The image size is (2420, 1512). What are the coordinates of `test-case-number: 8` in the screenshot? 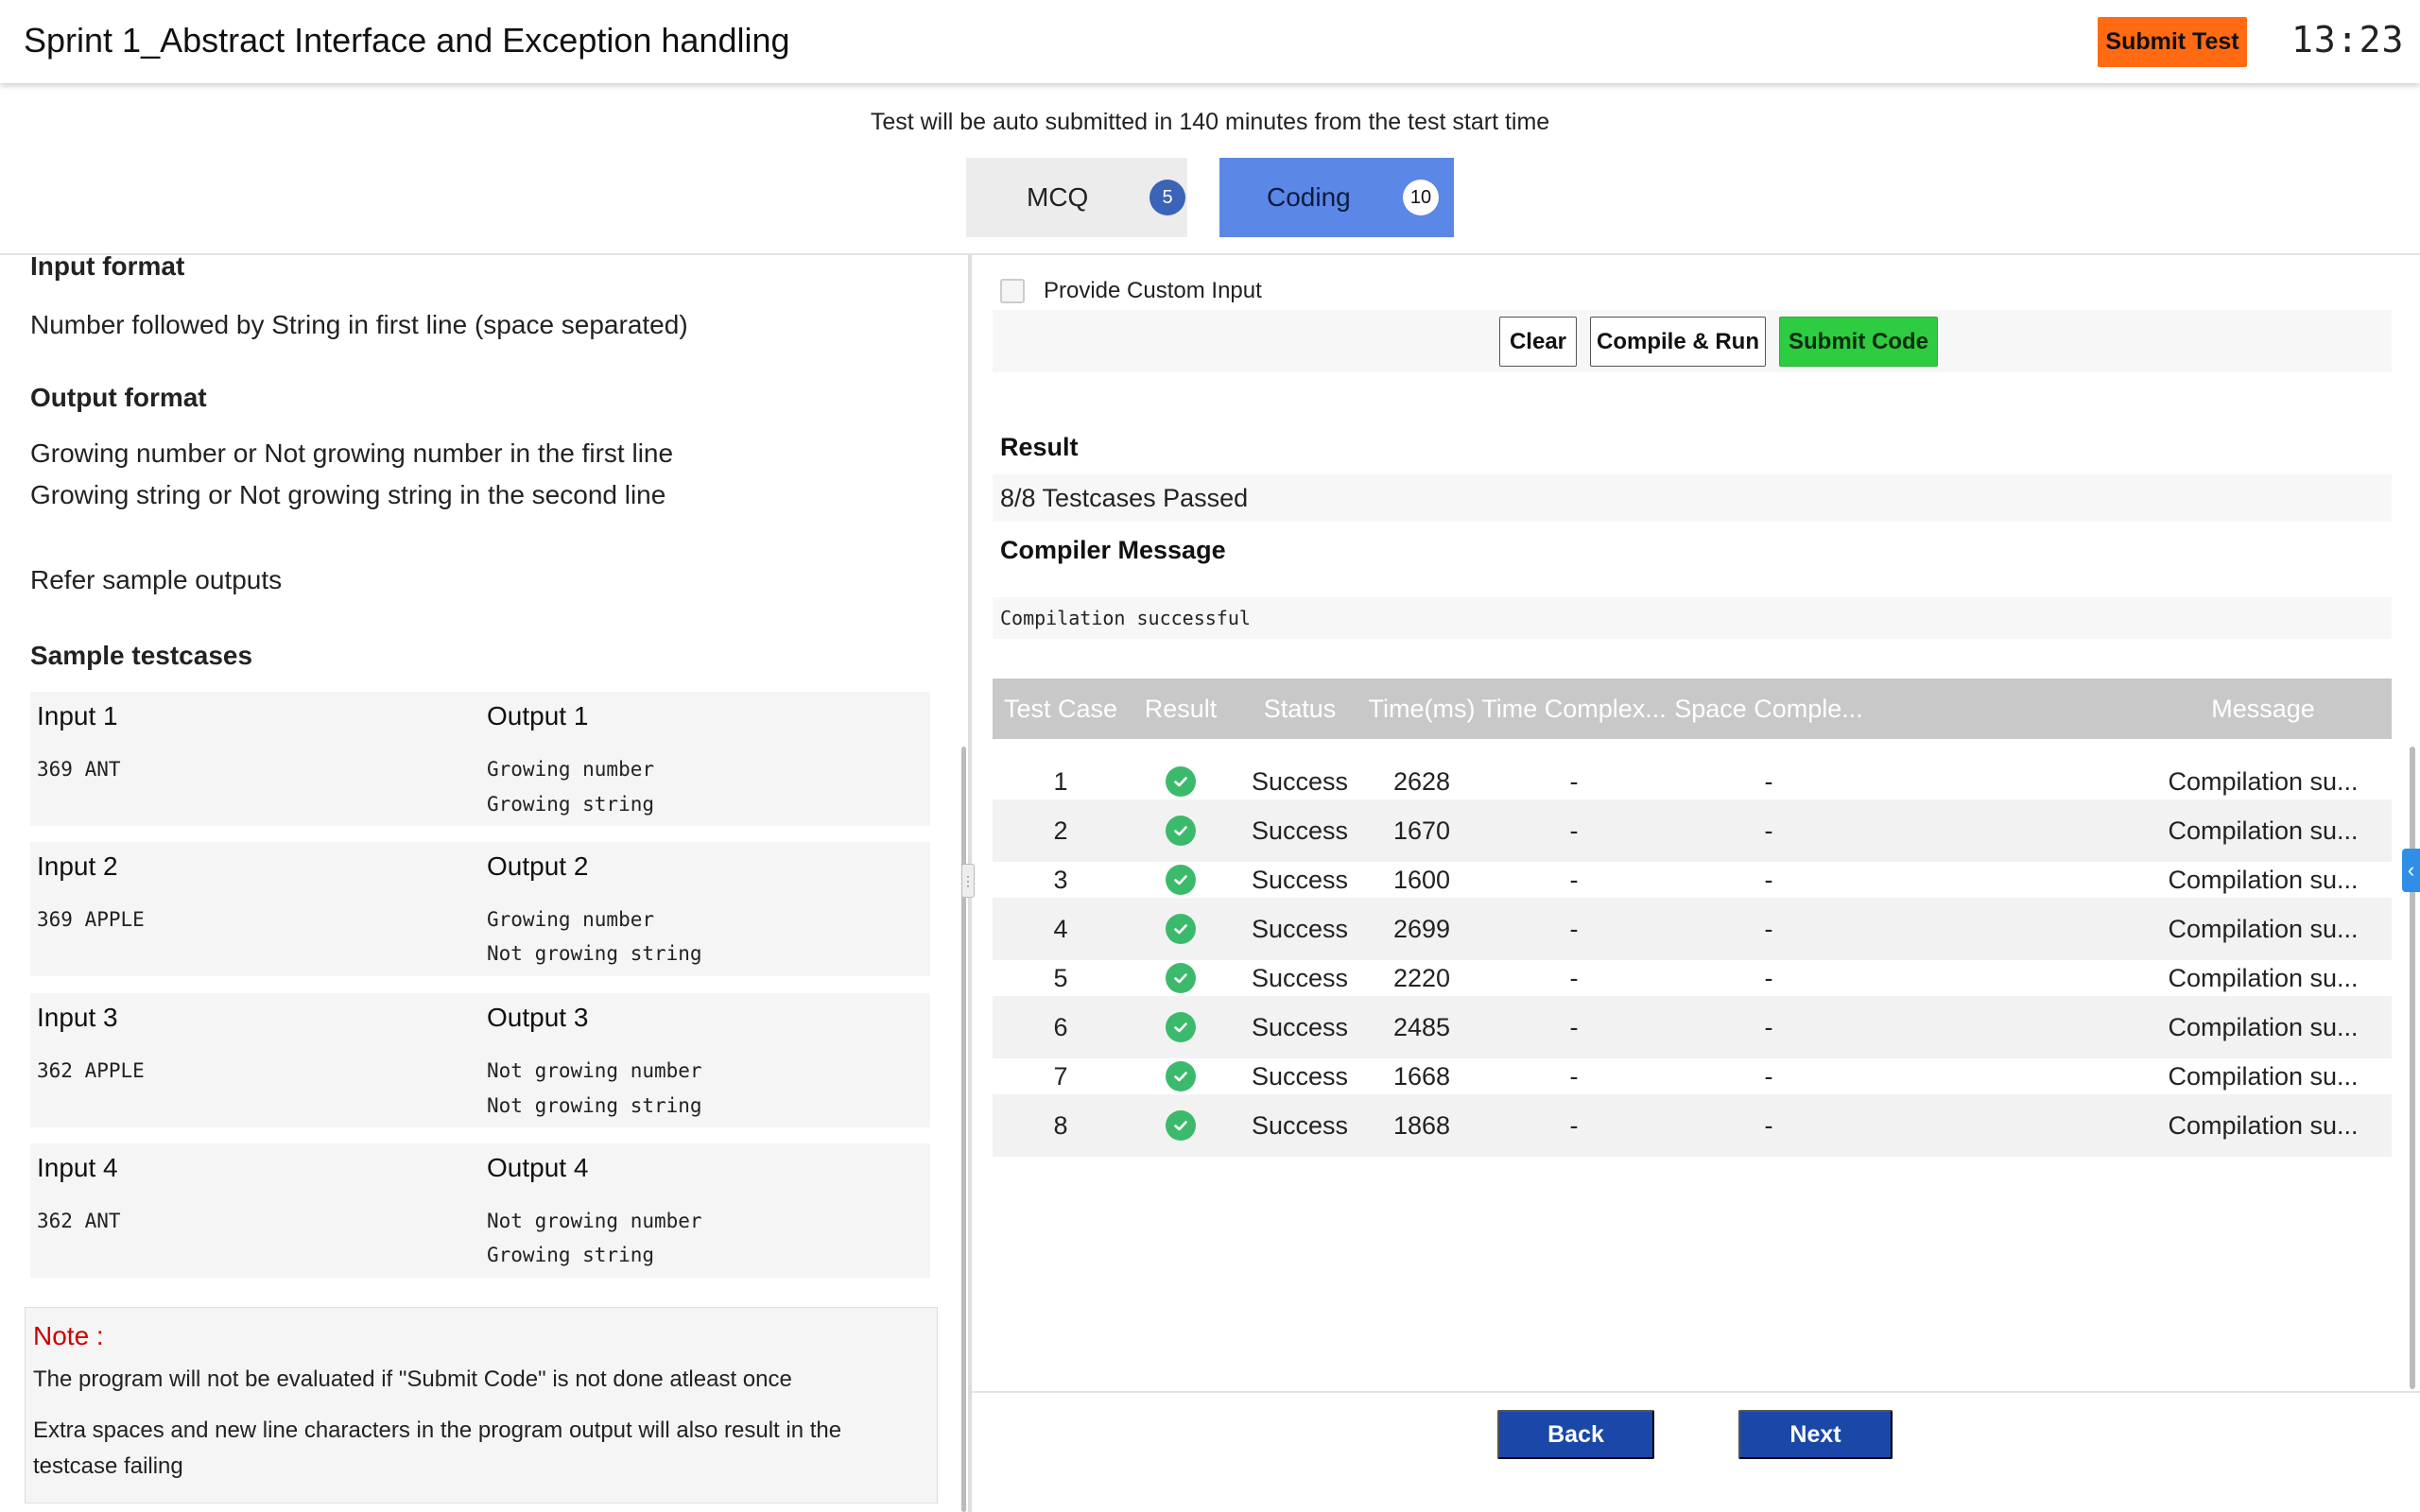 It's located at (1060, 1125).